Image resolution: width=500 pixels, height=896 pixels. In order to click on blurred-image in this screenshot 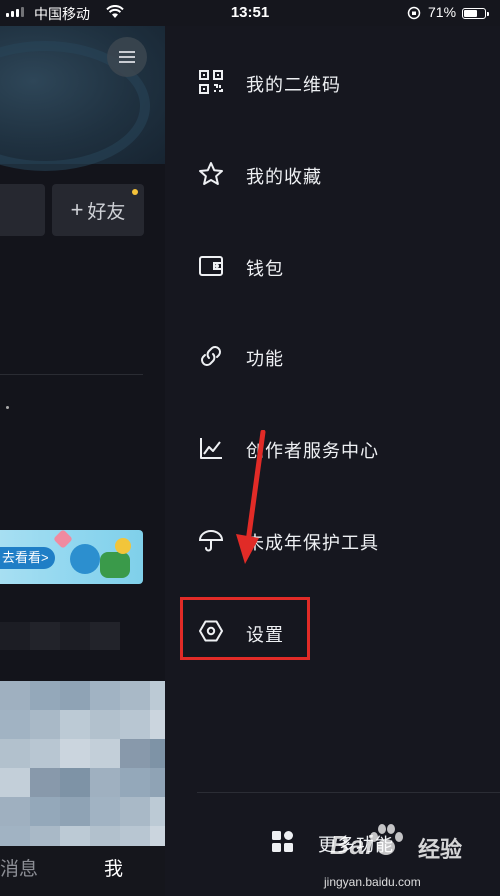, I will do `click(82, 768)`.